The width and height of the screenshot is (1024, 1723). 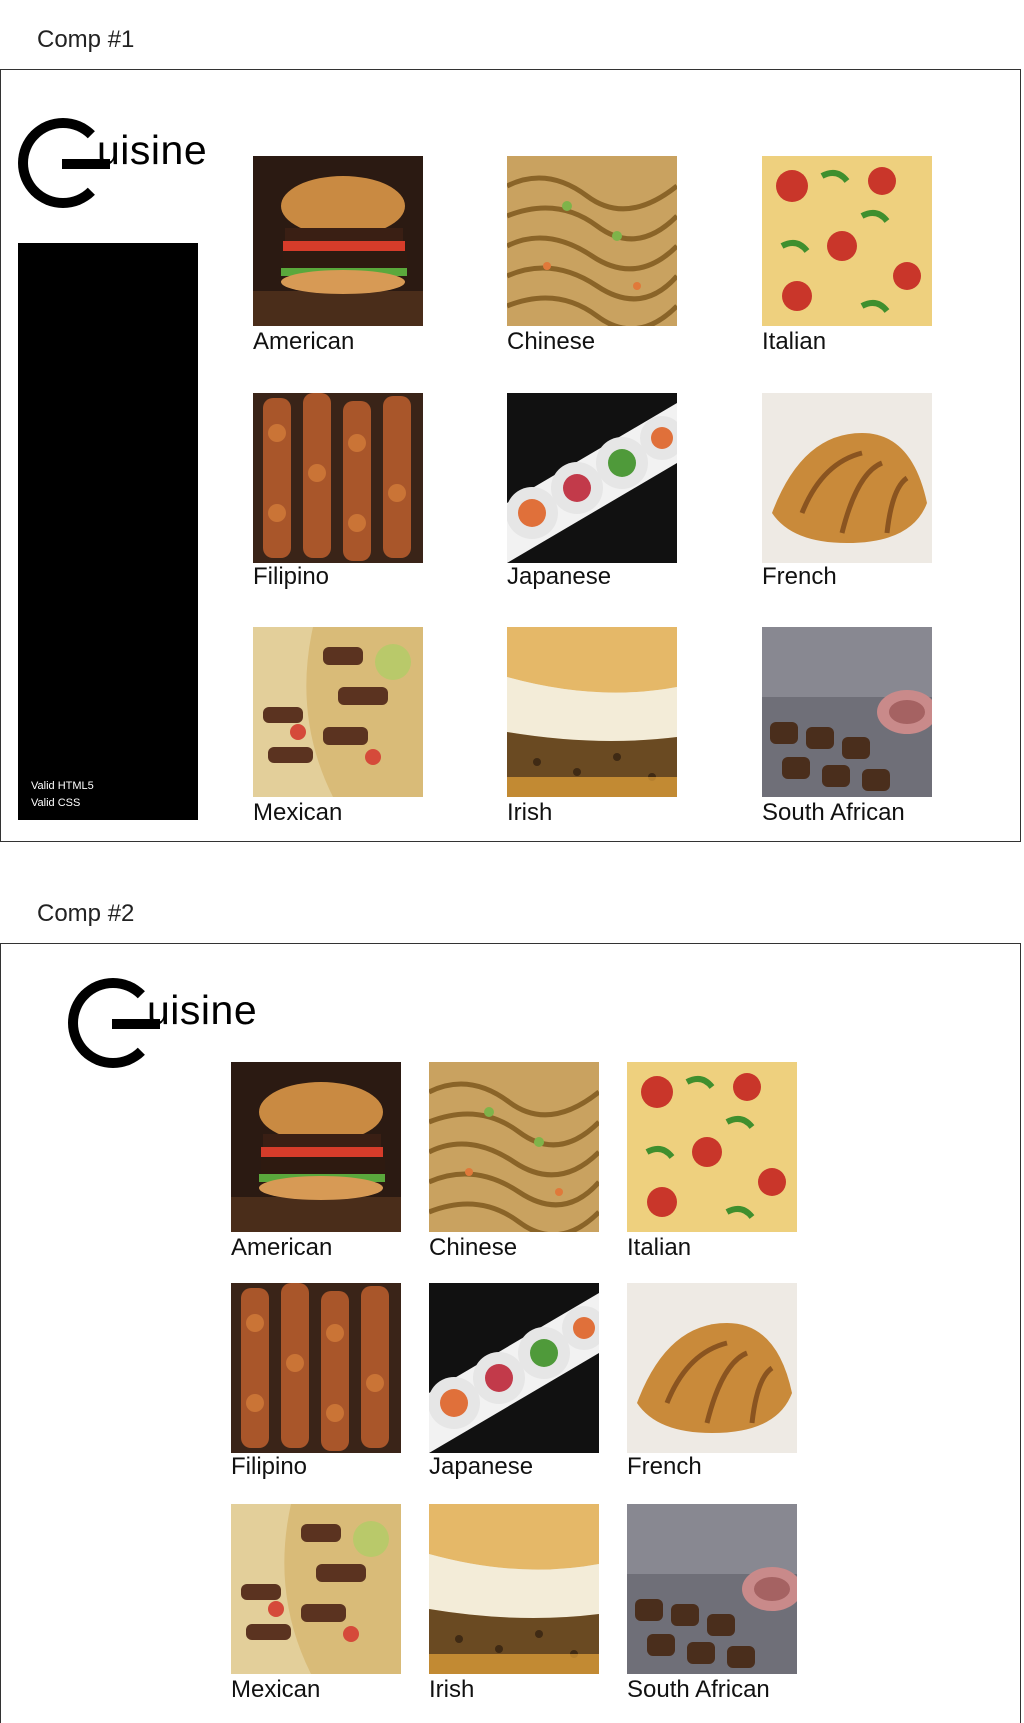 I want to click on comp1-logo: uisine, so click(x=113, y=164).